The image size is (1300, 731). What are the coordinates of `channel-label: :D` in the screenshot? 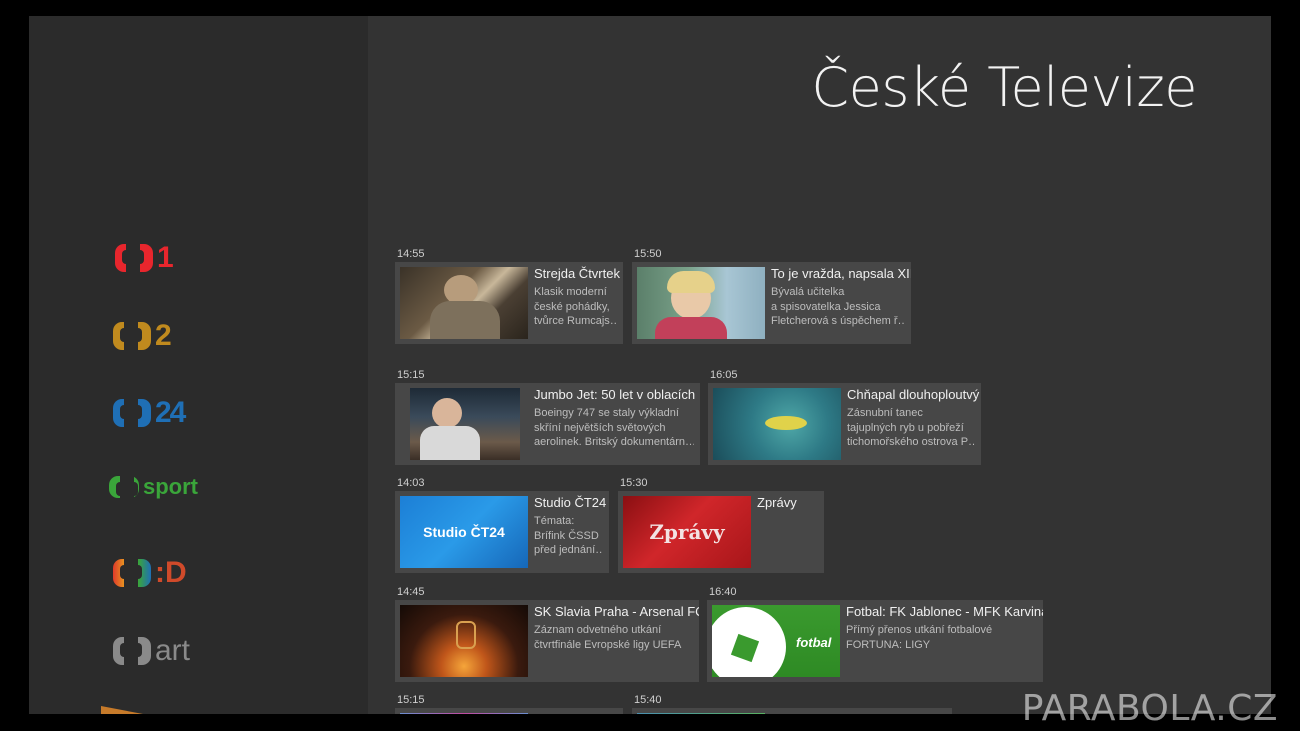 It's located at (171, 572).